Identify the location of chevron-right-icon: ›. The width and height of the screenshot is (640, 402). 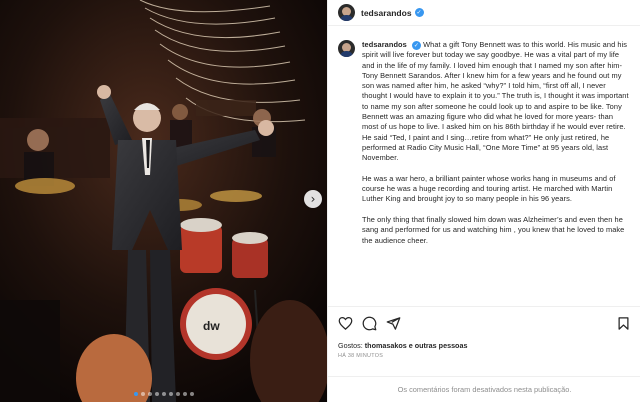
(313, 199).